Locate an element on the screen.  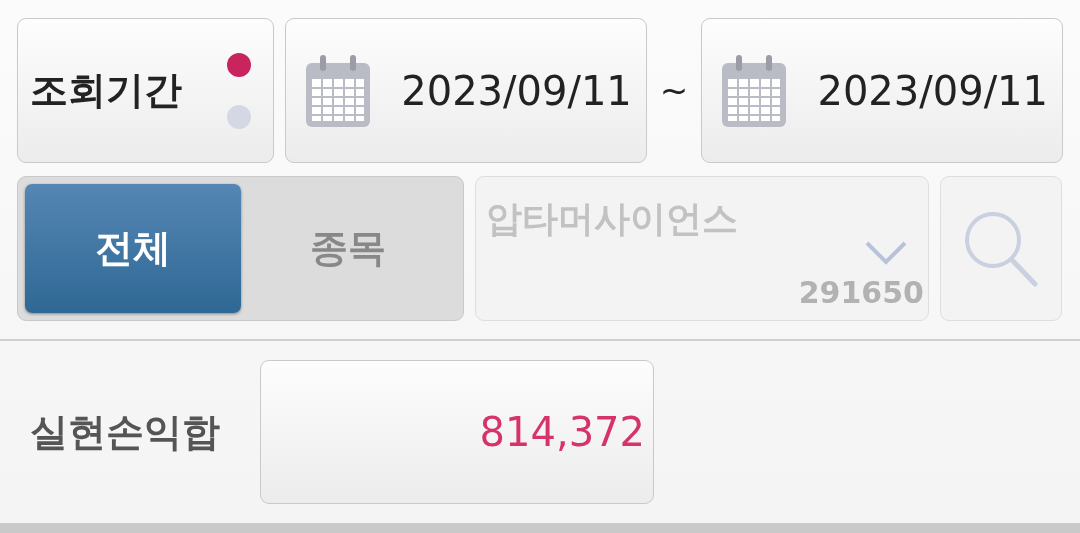
period-label: 조회기간 is located at coordinates (106, 90).